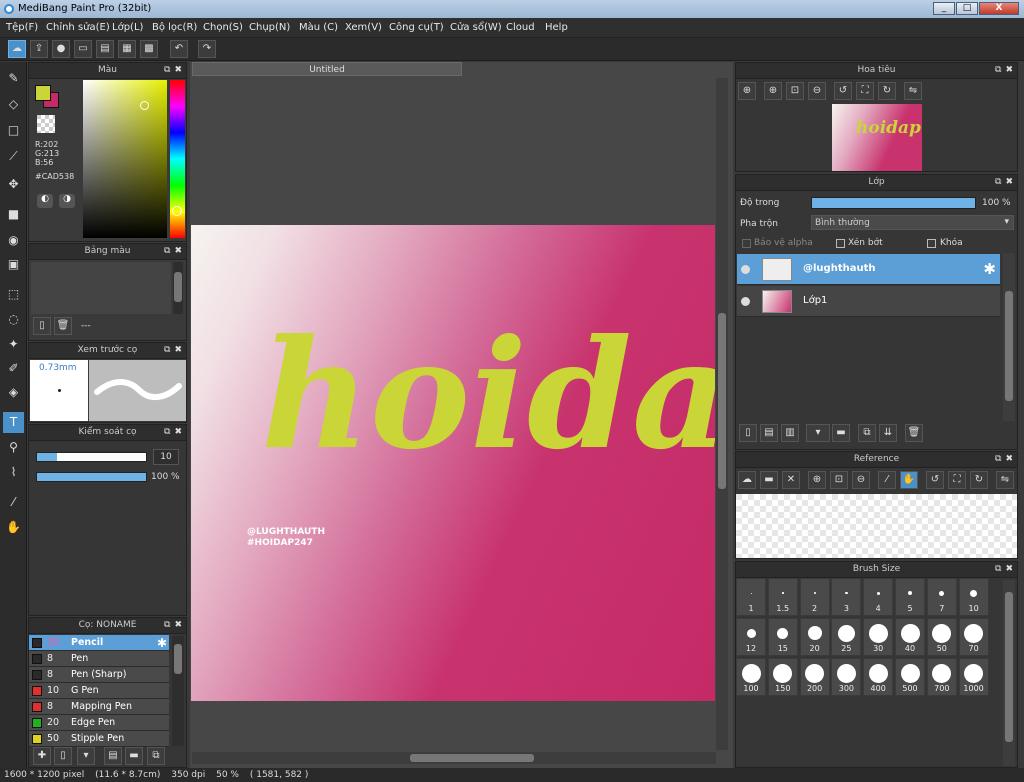 This screenshot has height=782, width=1024. I want to click on eyedropper-tool-icon: ⌇, so click(13, 472).